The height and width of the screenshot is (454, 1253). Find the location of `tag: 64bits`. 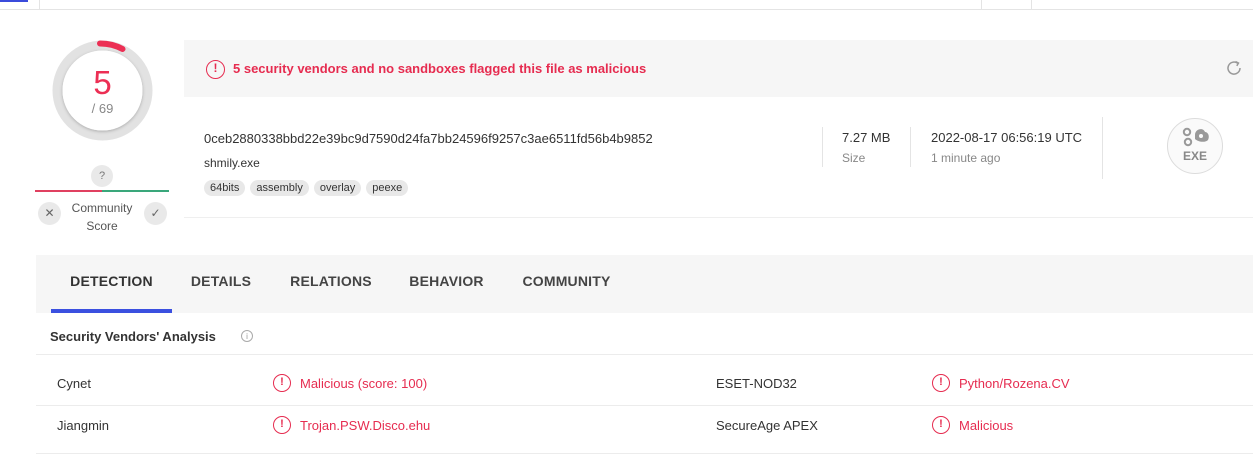

tag: 64bits is located at coordinates (225, 188).